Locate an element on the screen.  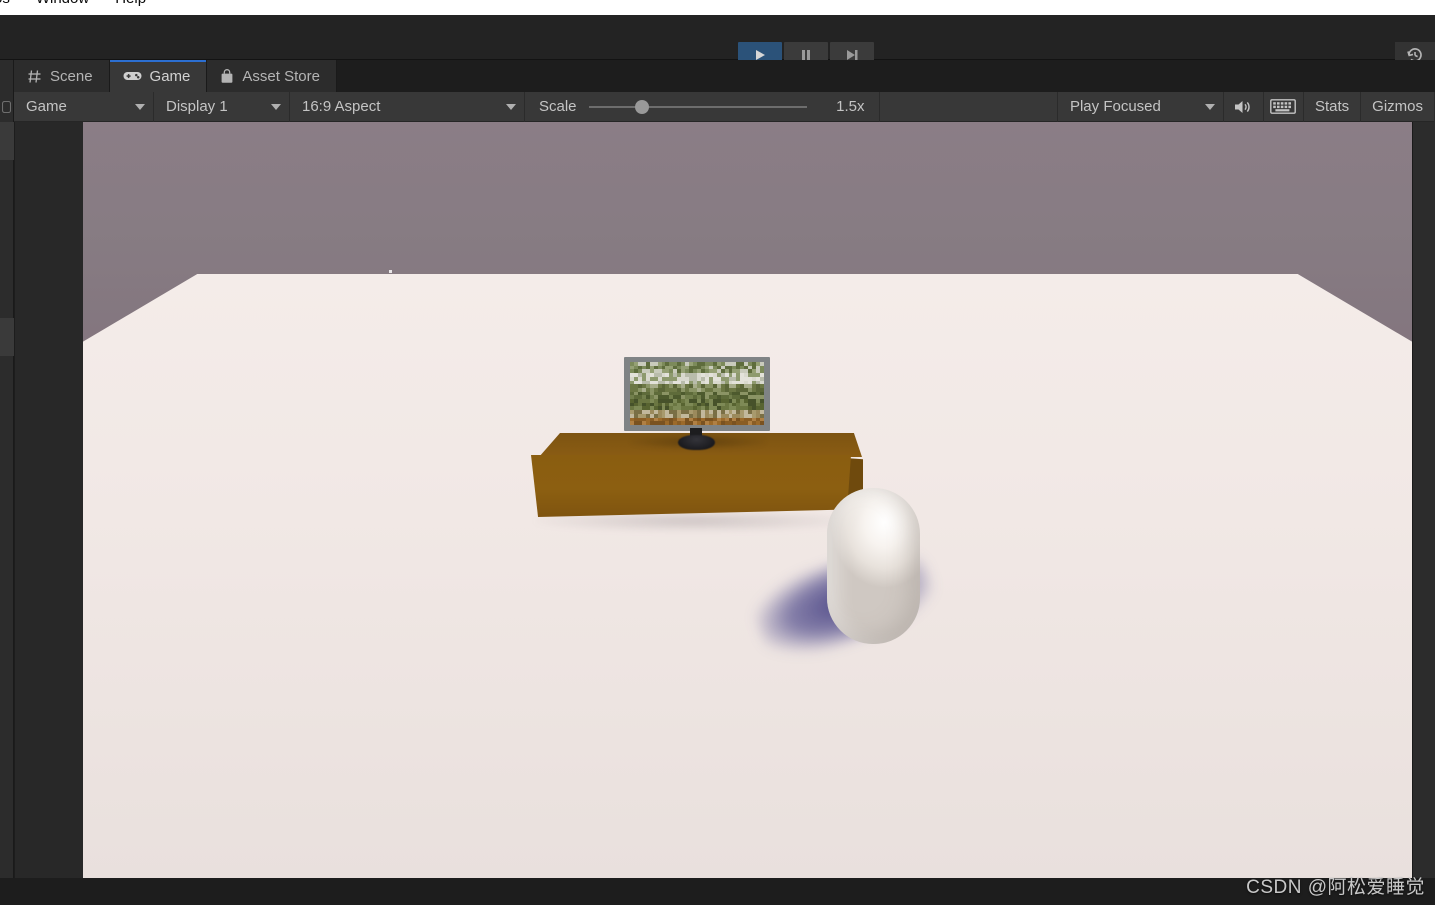
view-mode-label: Game is located at coordinates (46, 106).